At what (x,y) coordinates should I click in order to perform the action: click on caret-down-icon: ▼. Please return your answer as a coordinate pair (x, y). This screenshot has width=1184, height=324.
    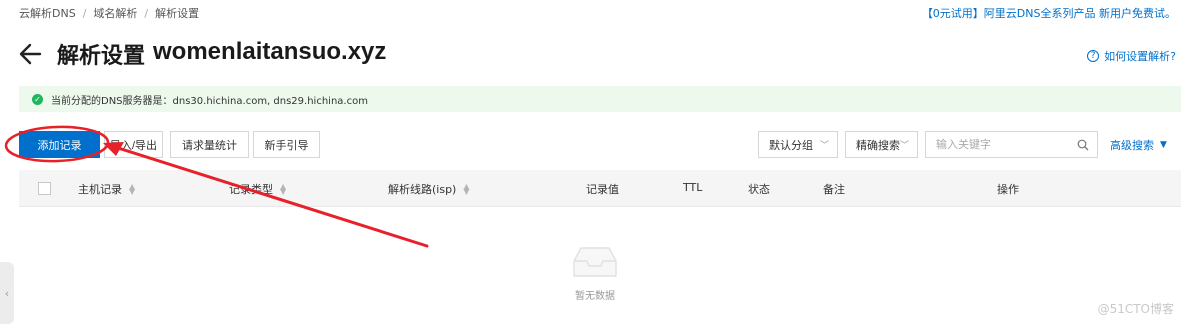
    Looking at the image, I should click on (1163, 145).